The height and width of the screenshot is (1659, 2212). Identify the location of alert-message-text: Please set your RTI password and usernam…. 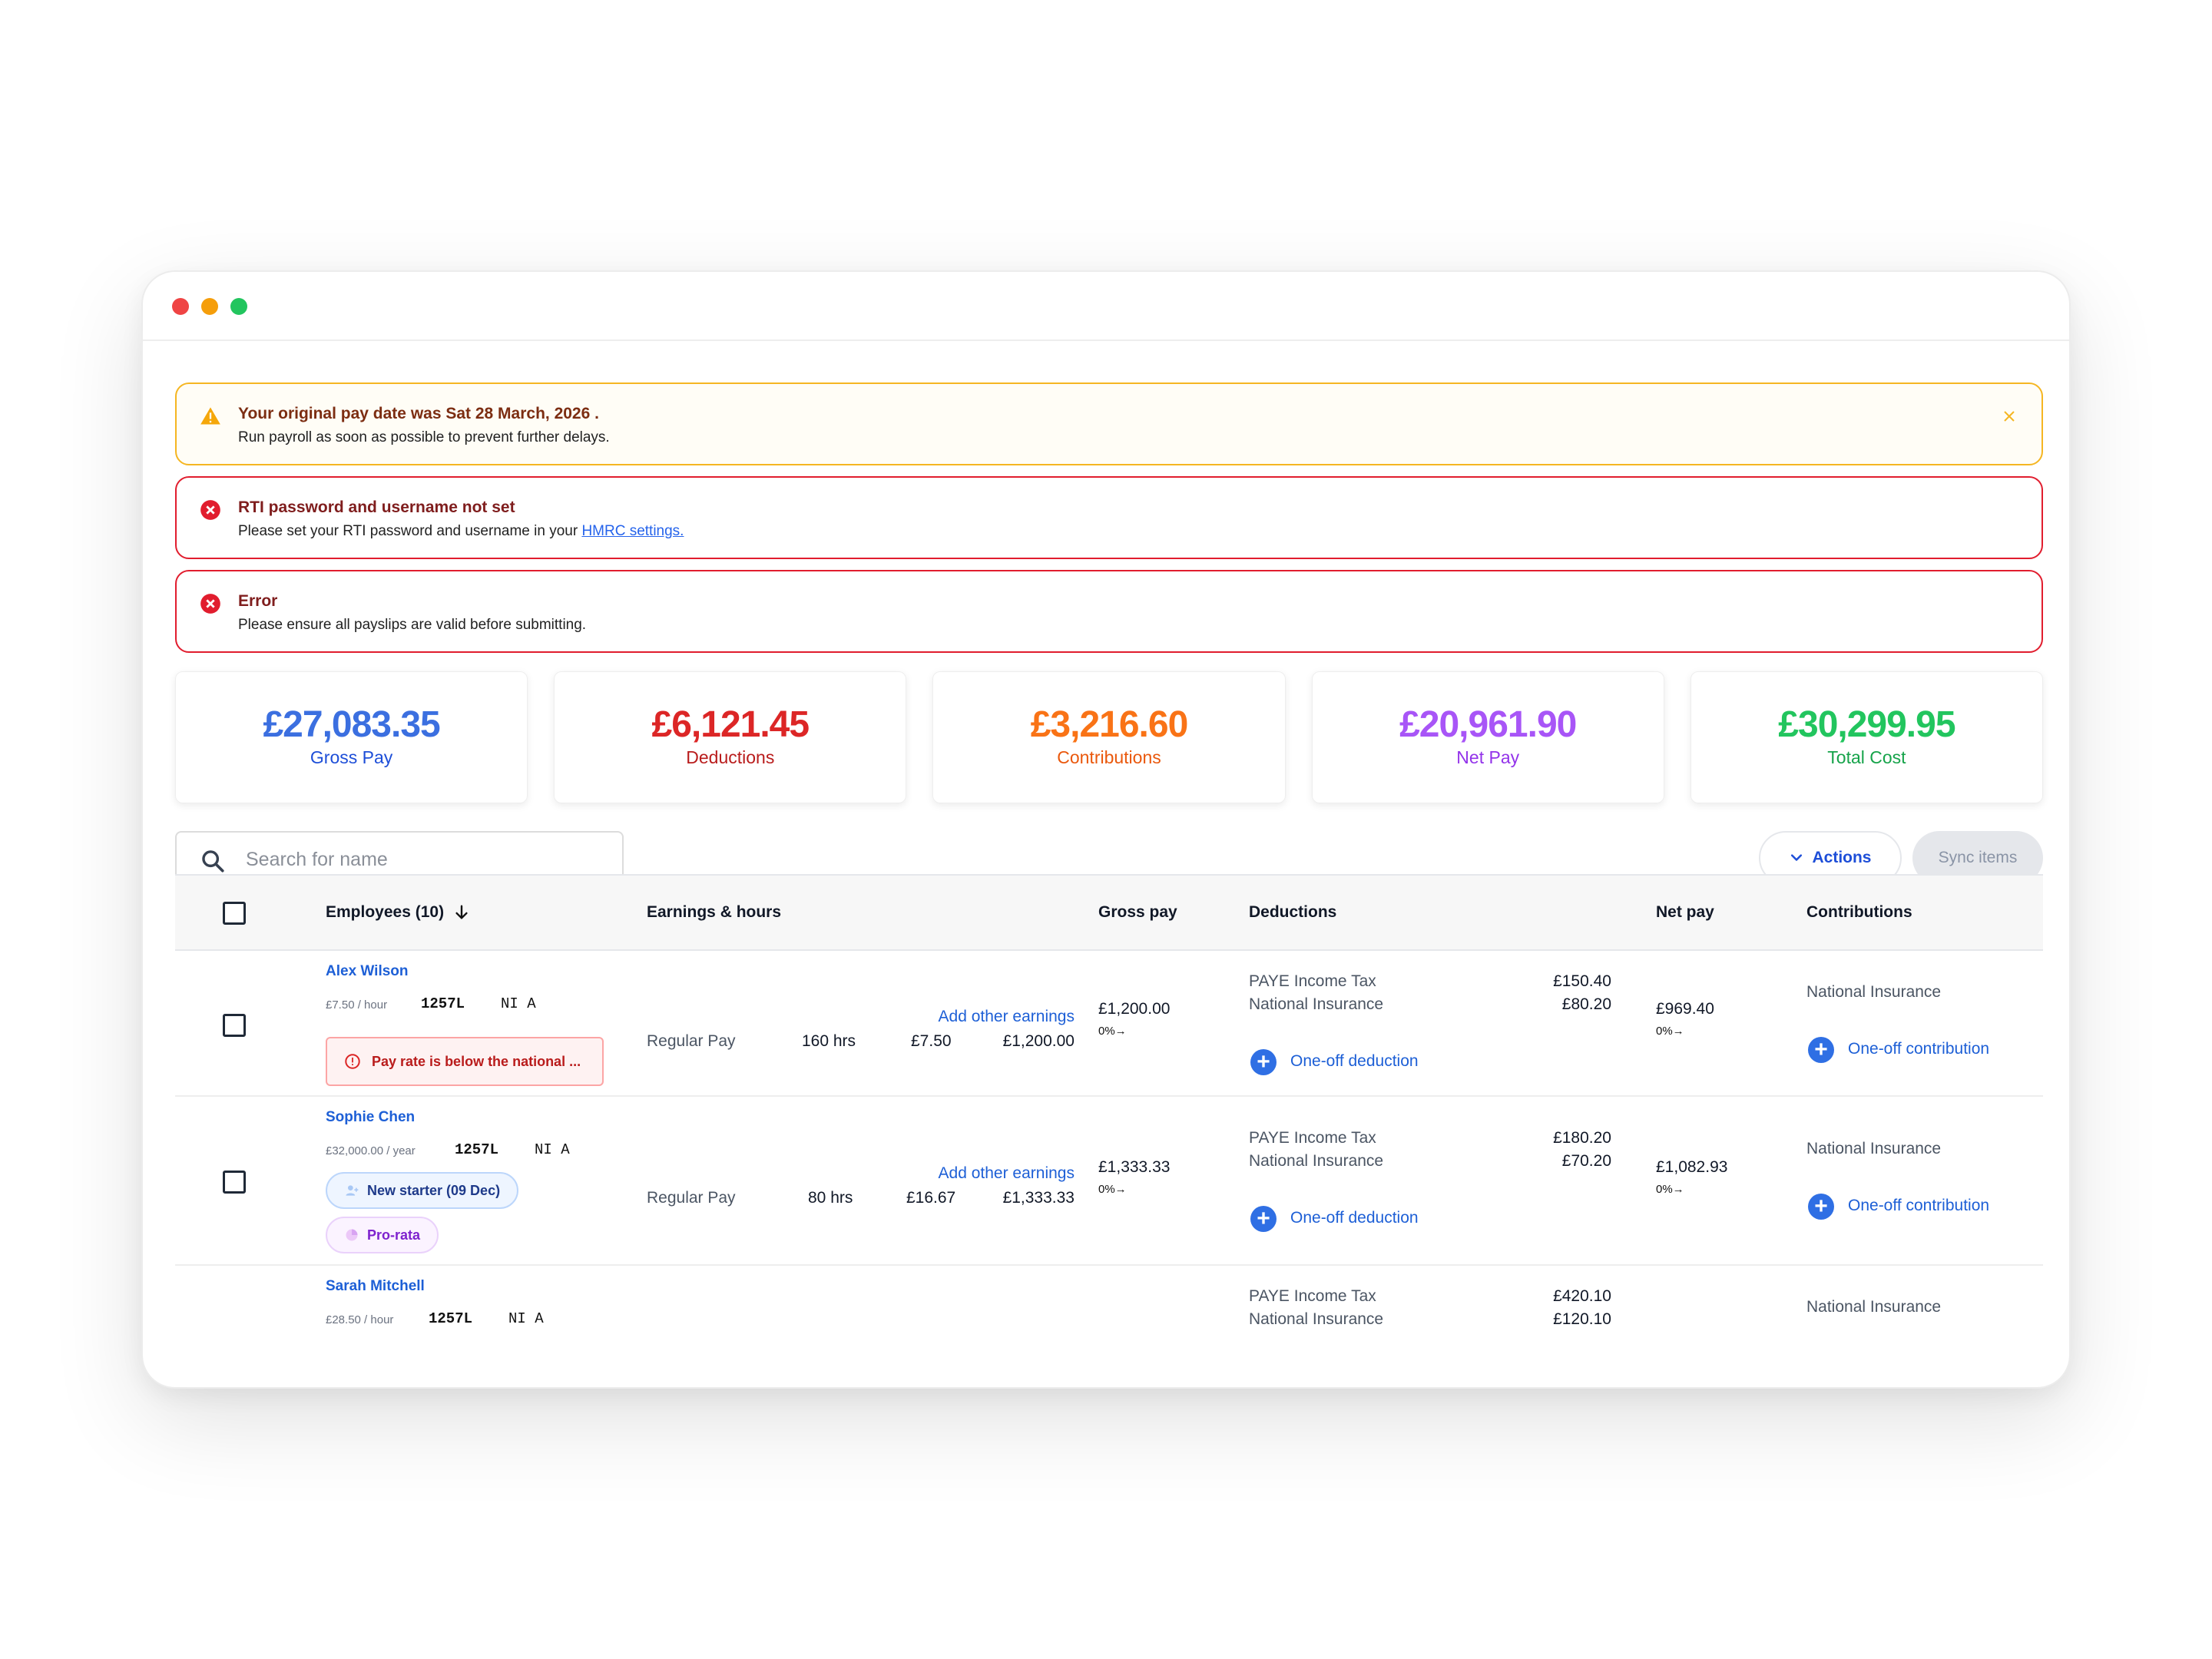
(410, 531).